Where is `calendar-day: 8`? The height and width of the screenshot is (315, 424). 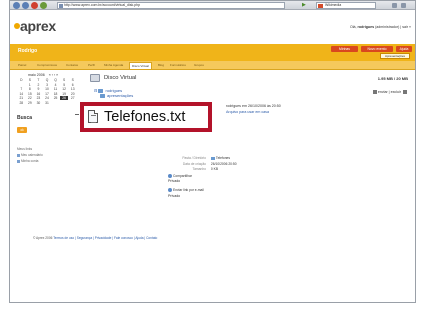 calendar-day: 8 is located at coordinates (30, 89).